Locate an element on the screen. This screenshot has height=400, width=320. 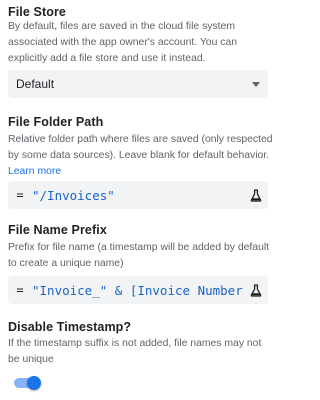
learn-more-link: Learn more is located at coordinates (34, 171).